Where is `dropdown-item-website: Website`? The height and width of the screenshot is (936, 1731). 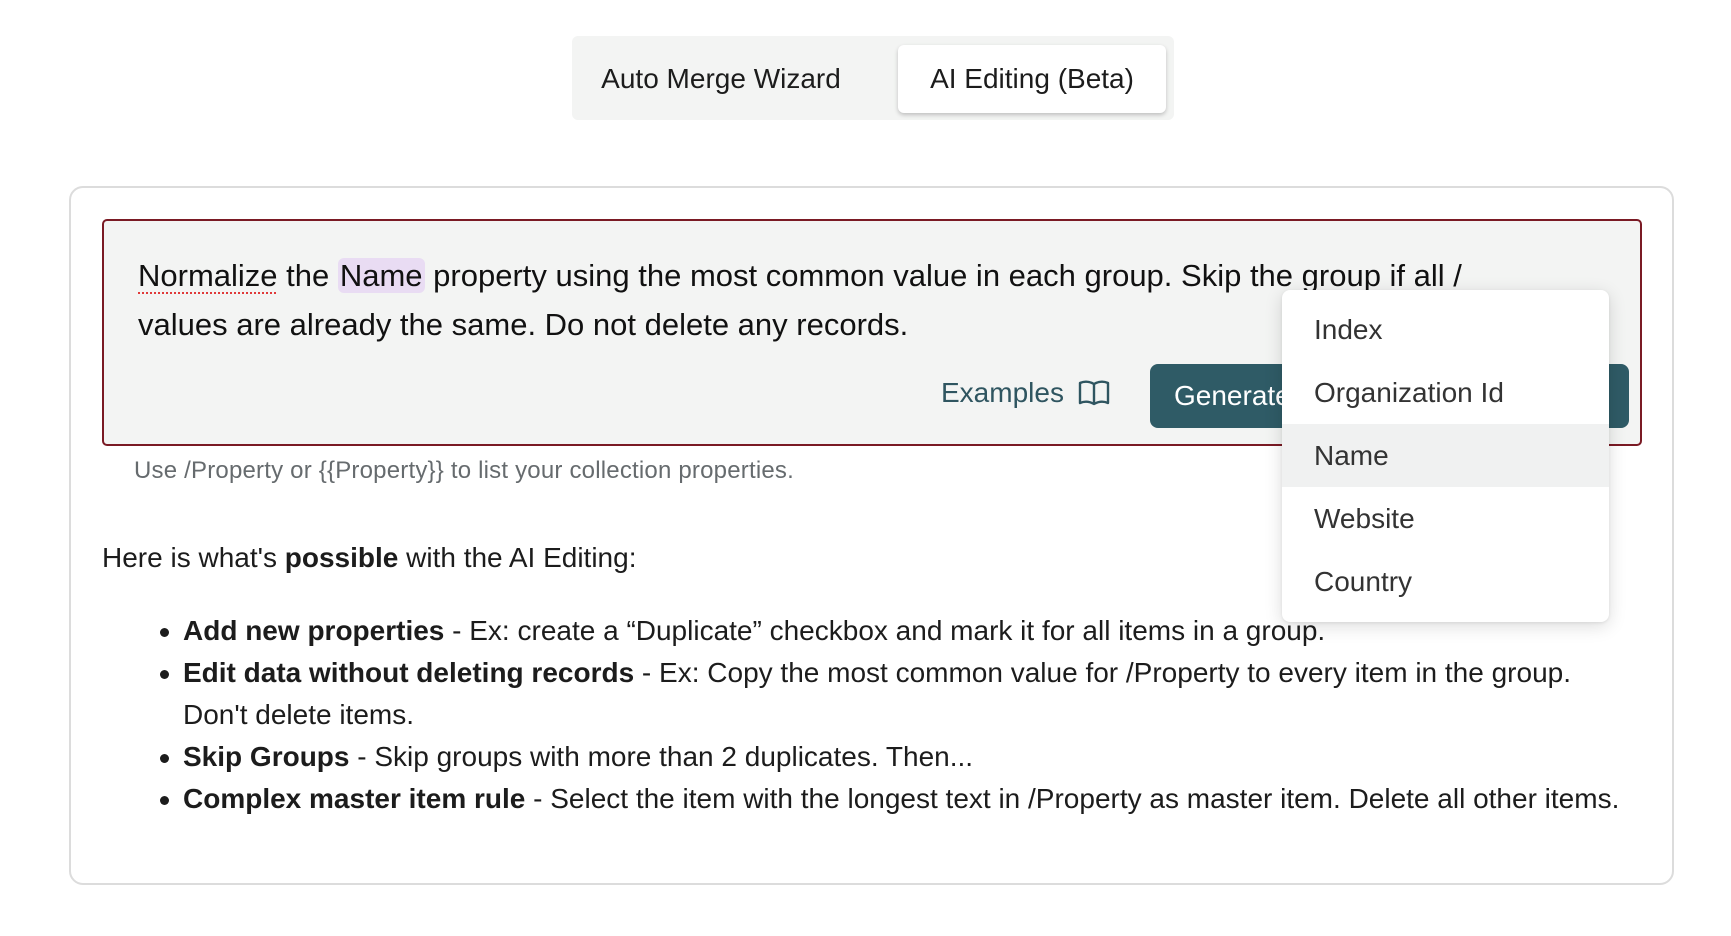 dropdown-item-website: Website is located at coordinates (1445, 518).